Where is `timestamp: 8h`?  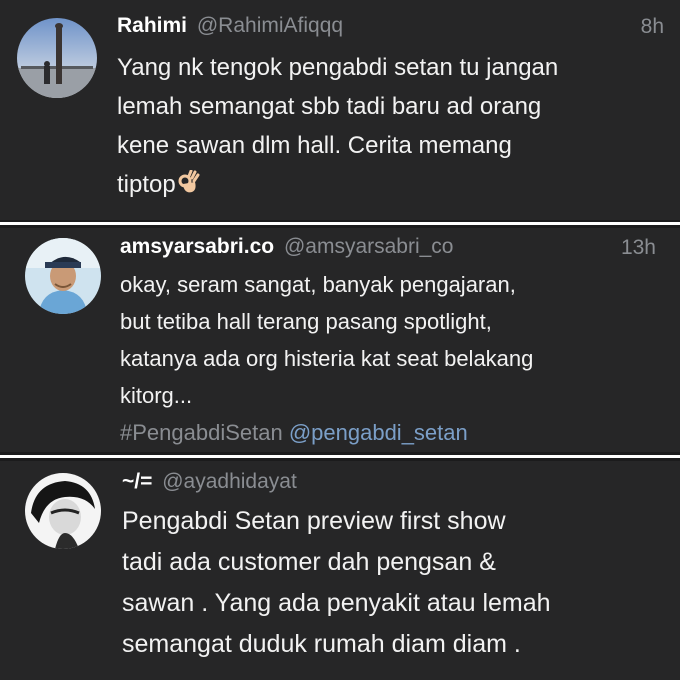
timestamp: 8h is located at coordinates (652, 26).